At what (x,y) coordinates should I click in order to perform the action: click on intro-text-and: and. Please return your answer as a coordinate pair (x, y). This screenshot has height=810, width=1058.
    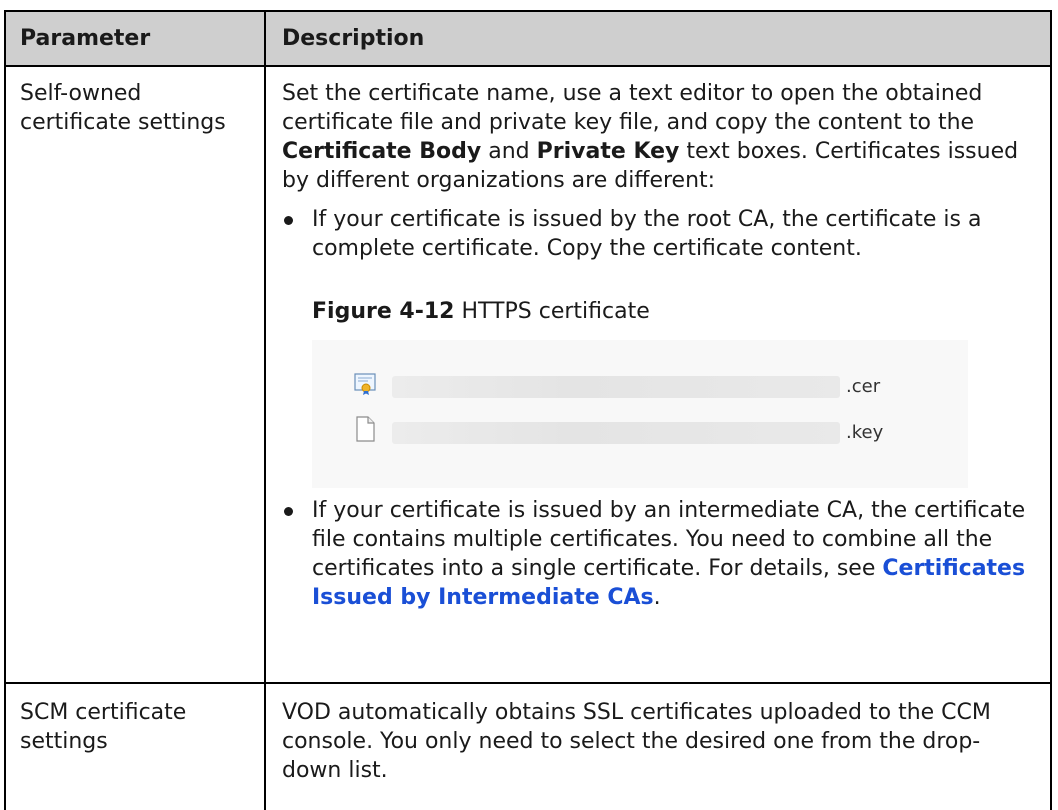
    Looking at the image, I should click on (509, 151).